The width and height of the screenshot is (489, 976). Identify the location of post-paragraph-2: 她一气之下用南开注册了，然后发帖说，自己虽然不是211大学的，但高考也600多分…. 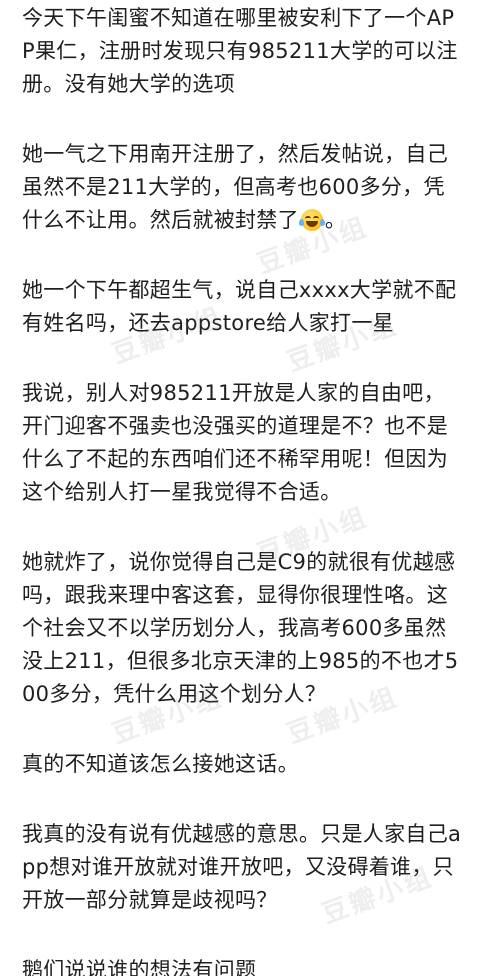
(243, 187).